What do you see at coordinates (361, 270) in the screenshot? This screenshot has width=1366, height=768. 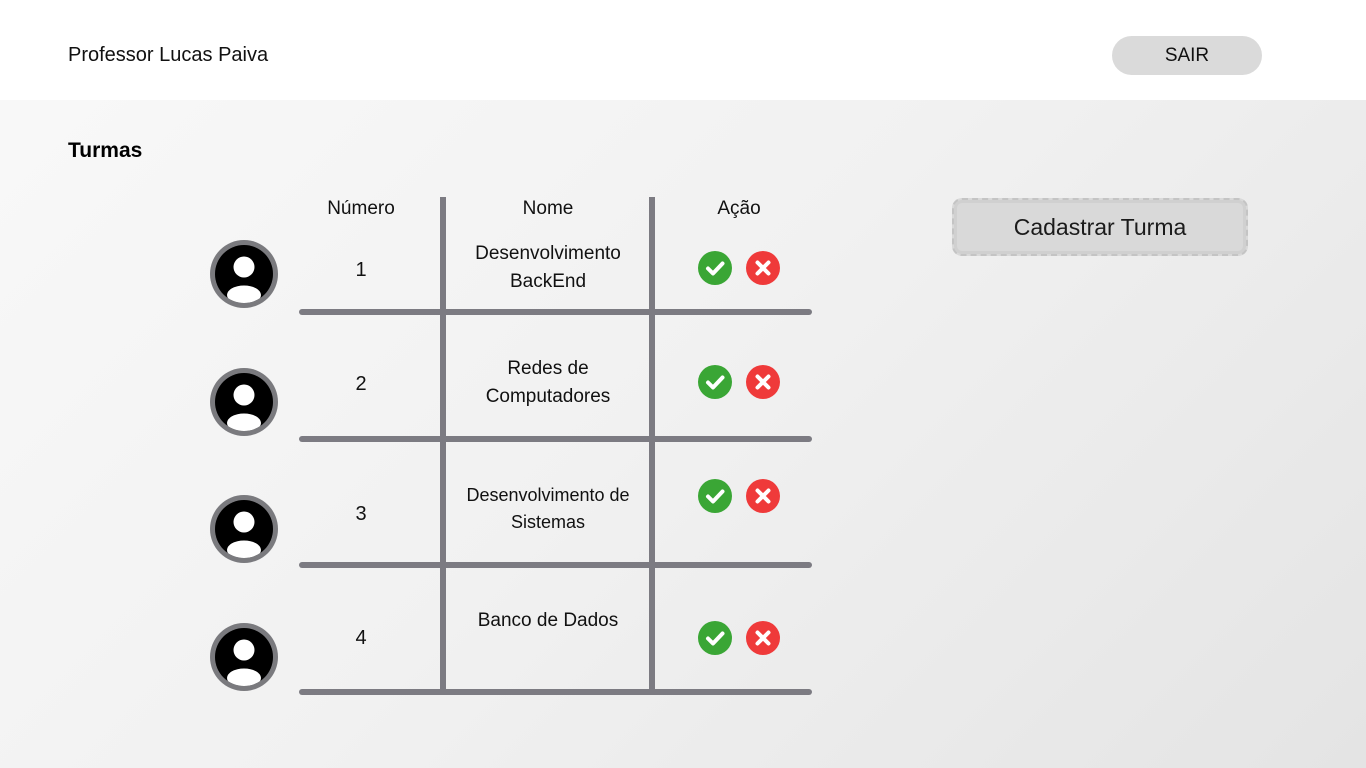 I see `row-number: 1` at bounding box center [361, 270].